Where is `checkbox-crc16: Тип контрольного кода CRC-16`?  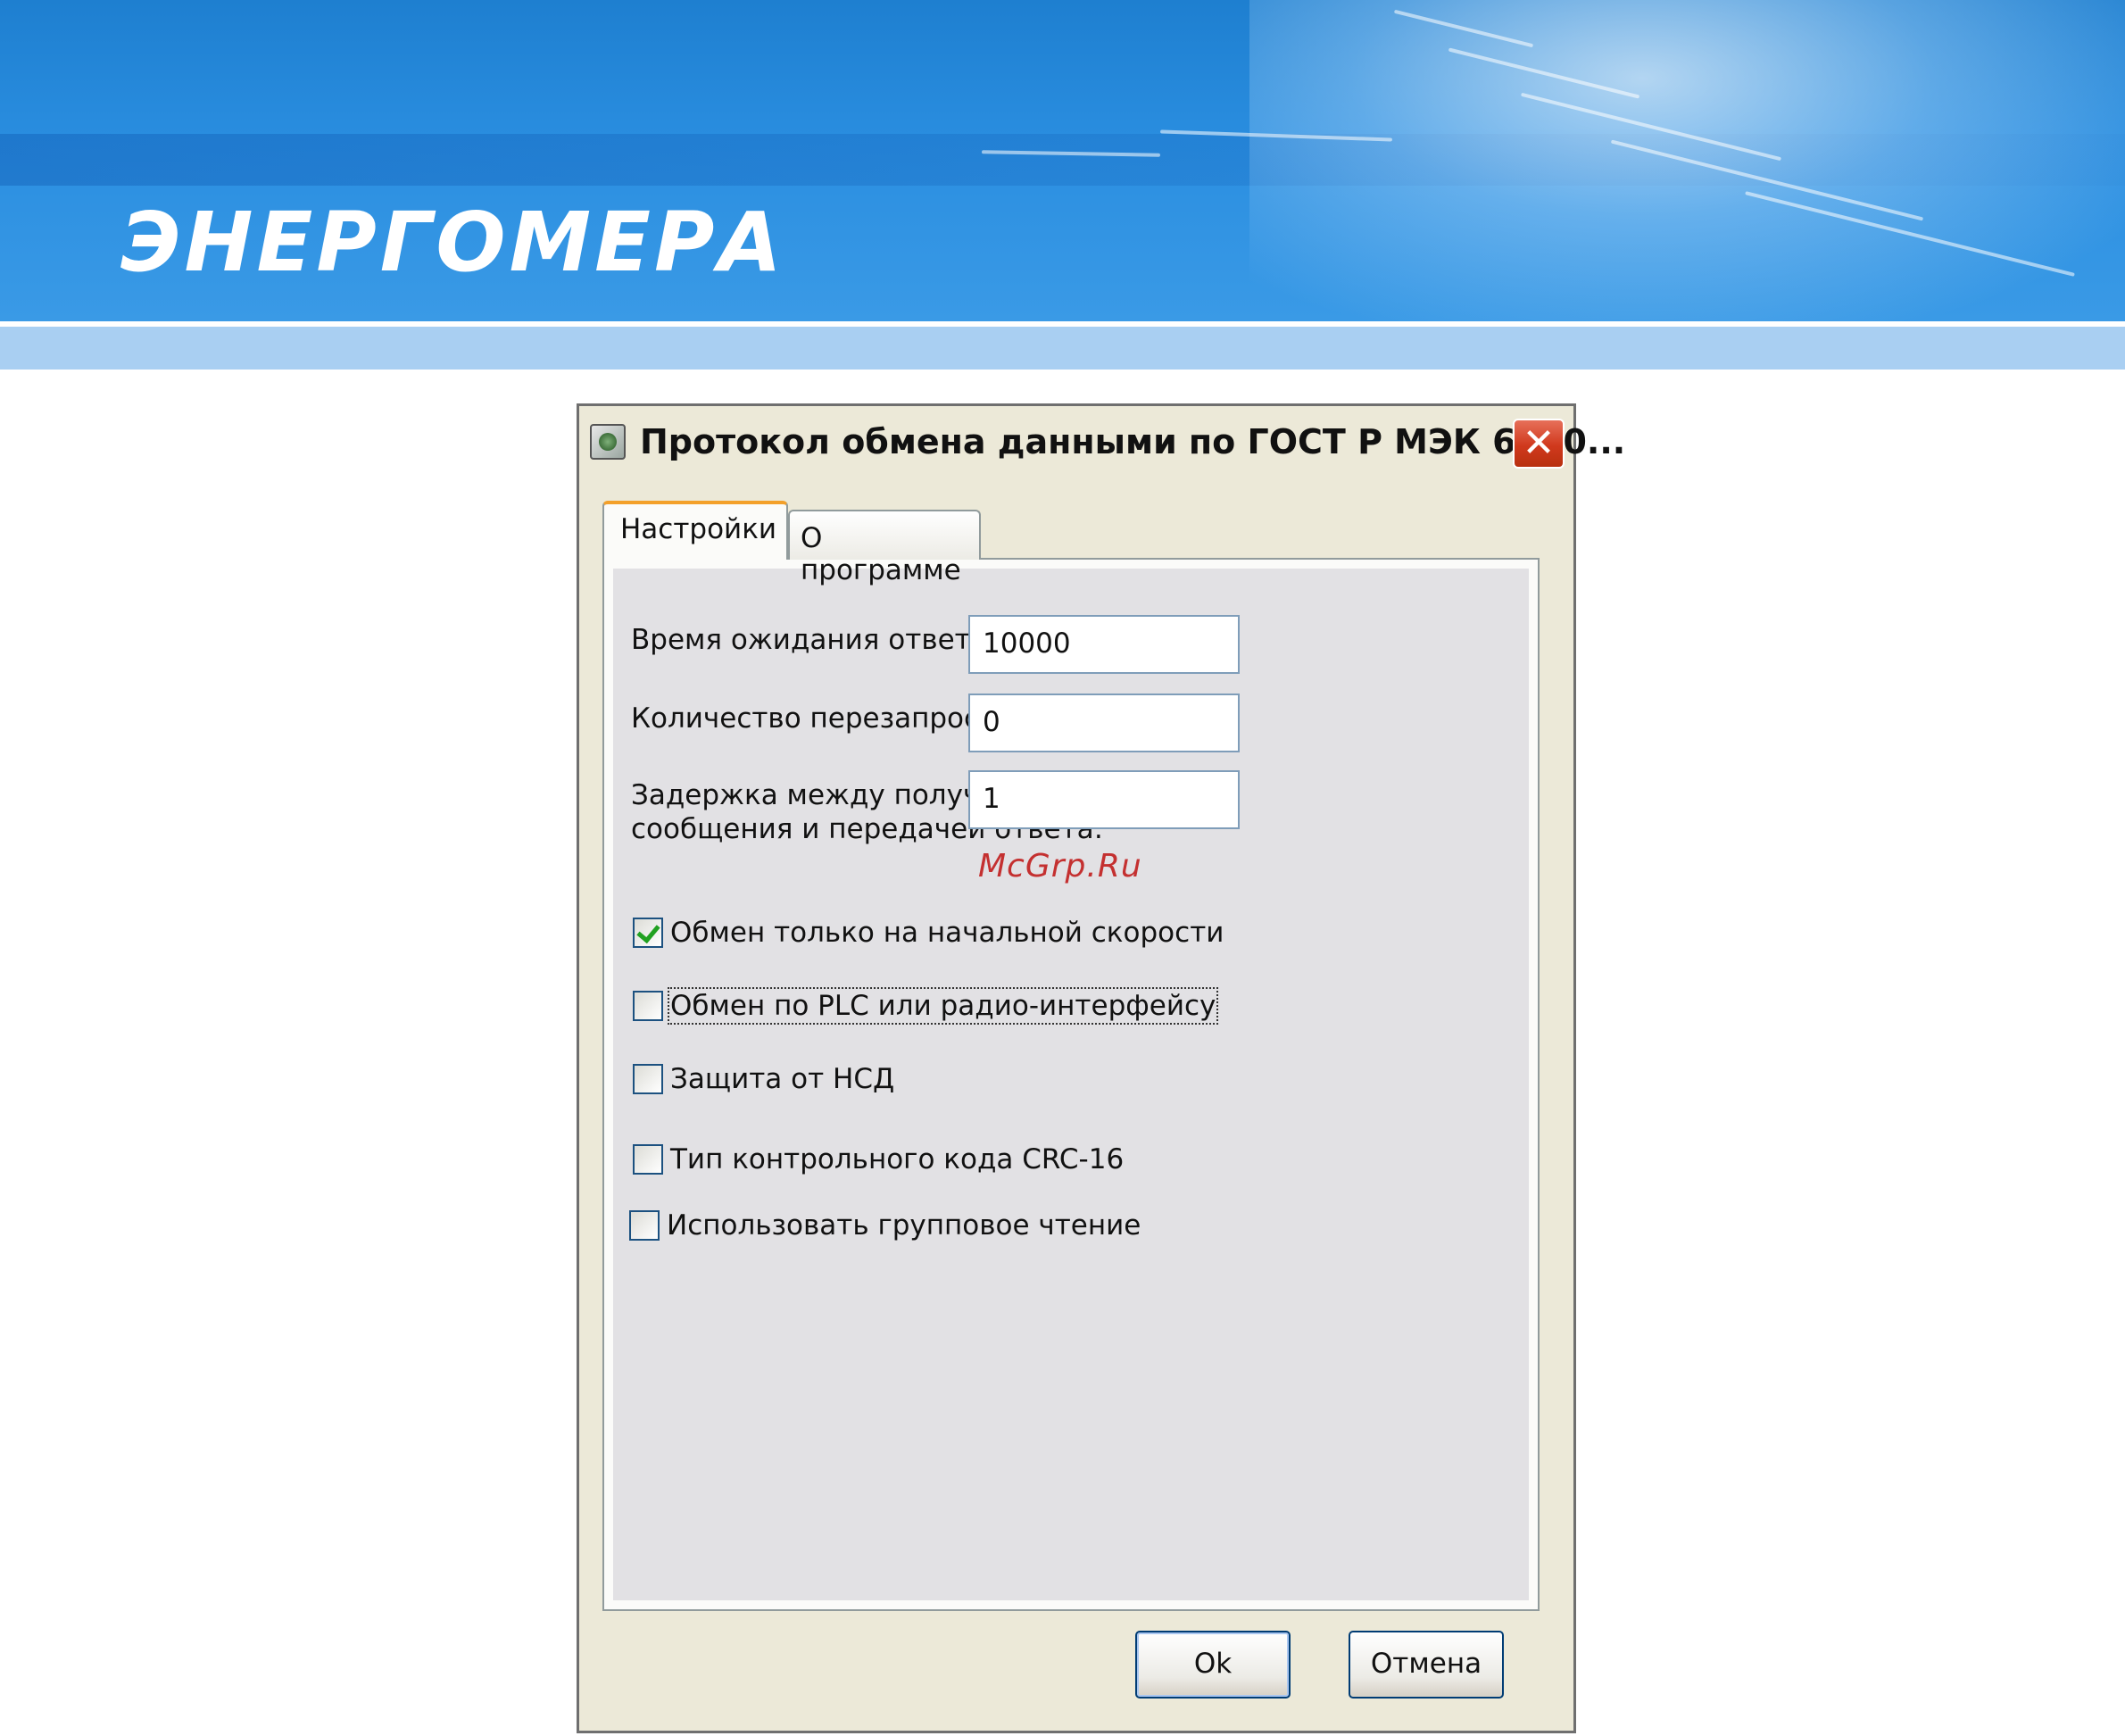
checkbox-crc16: Тип контрольного кода CRC-16 is located at coordinates (878, 1159).